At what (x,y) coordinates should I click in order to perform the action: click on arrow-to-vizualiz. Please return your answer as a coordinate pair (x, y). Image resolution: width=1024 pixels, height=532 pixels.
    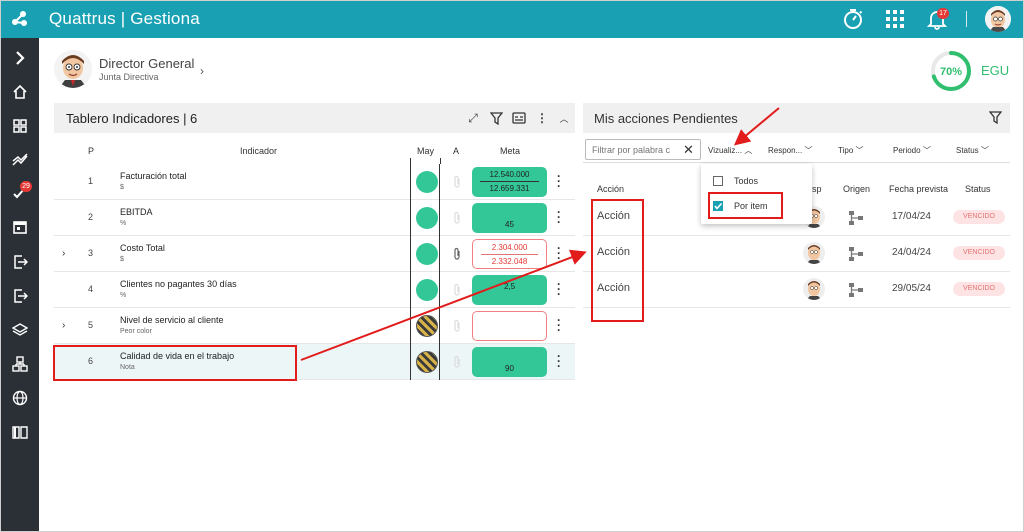
    Looking at the image, I should click on (756, 126).